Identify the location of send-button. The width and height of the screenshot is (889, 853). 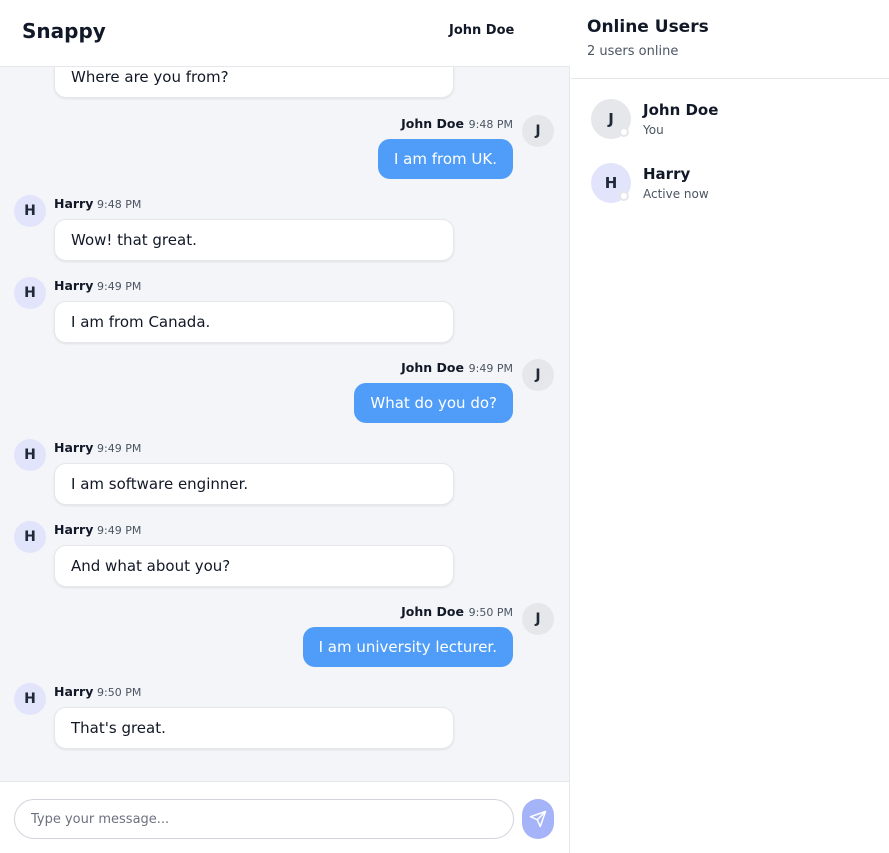
(538, 819).